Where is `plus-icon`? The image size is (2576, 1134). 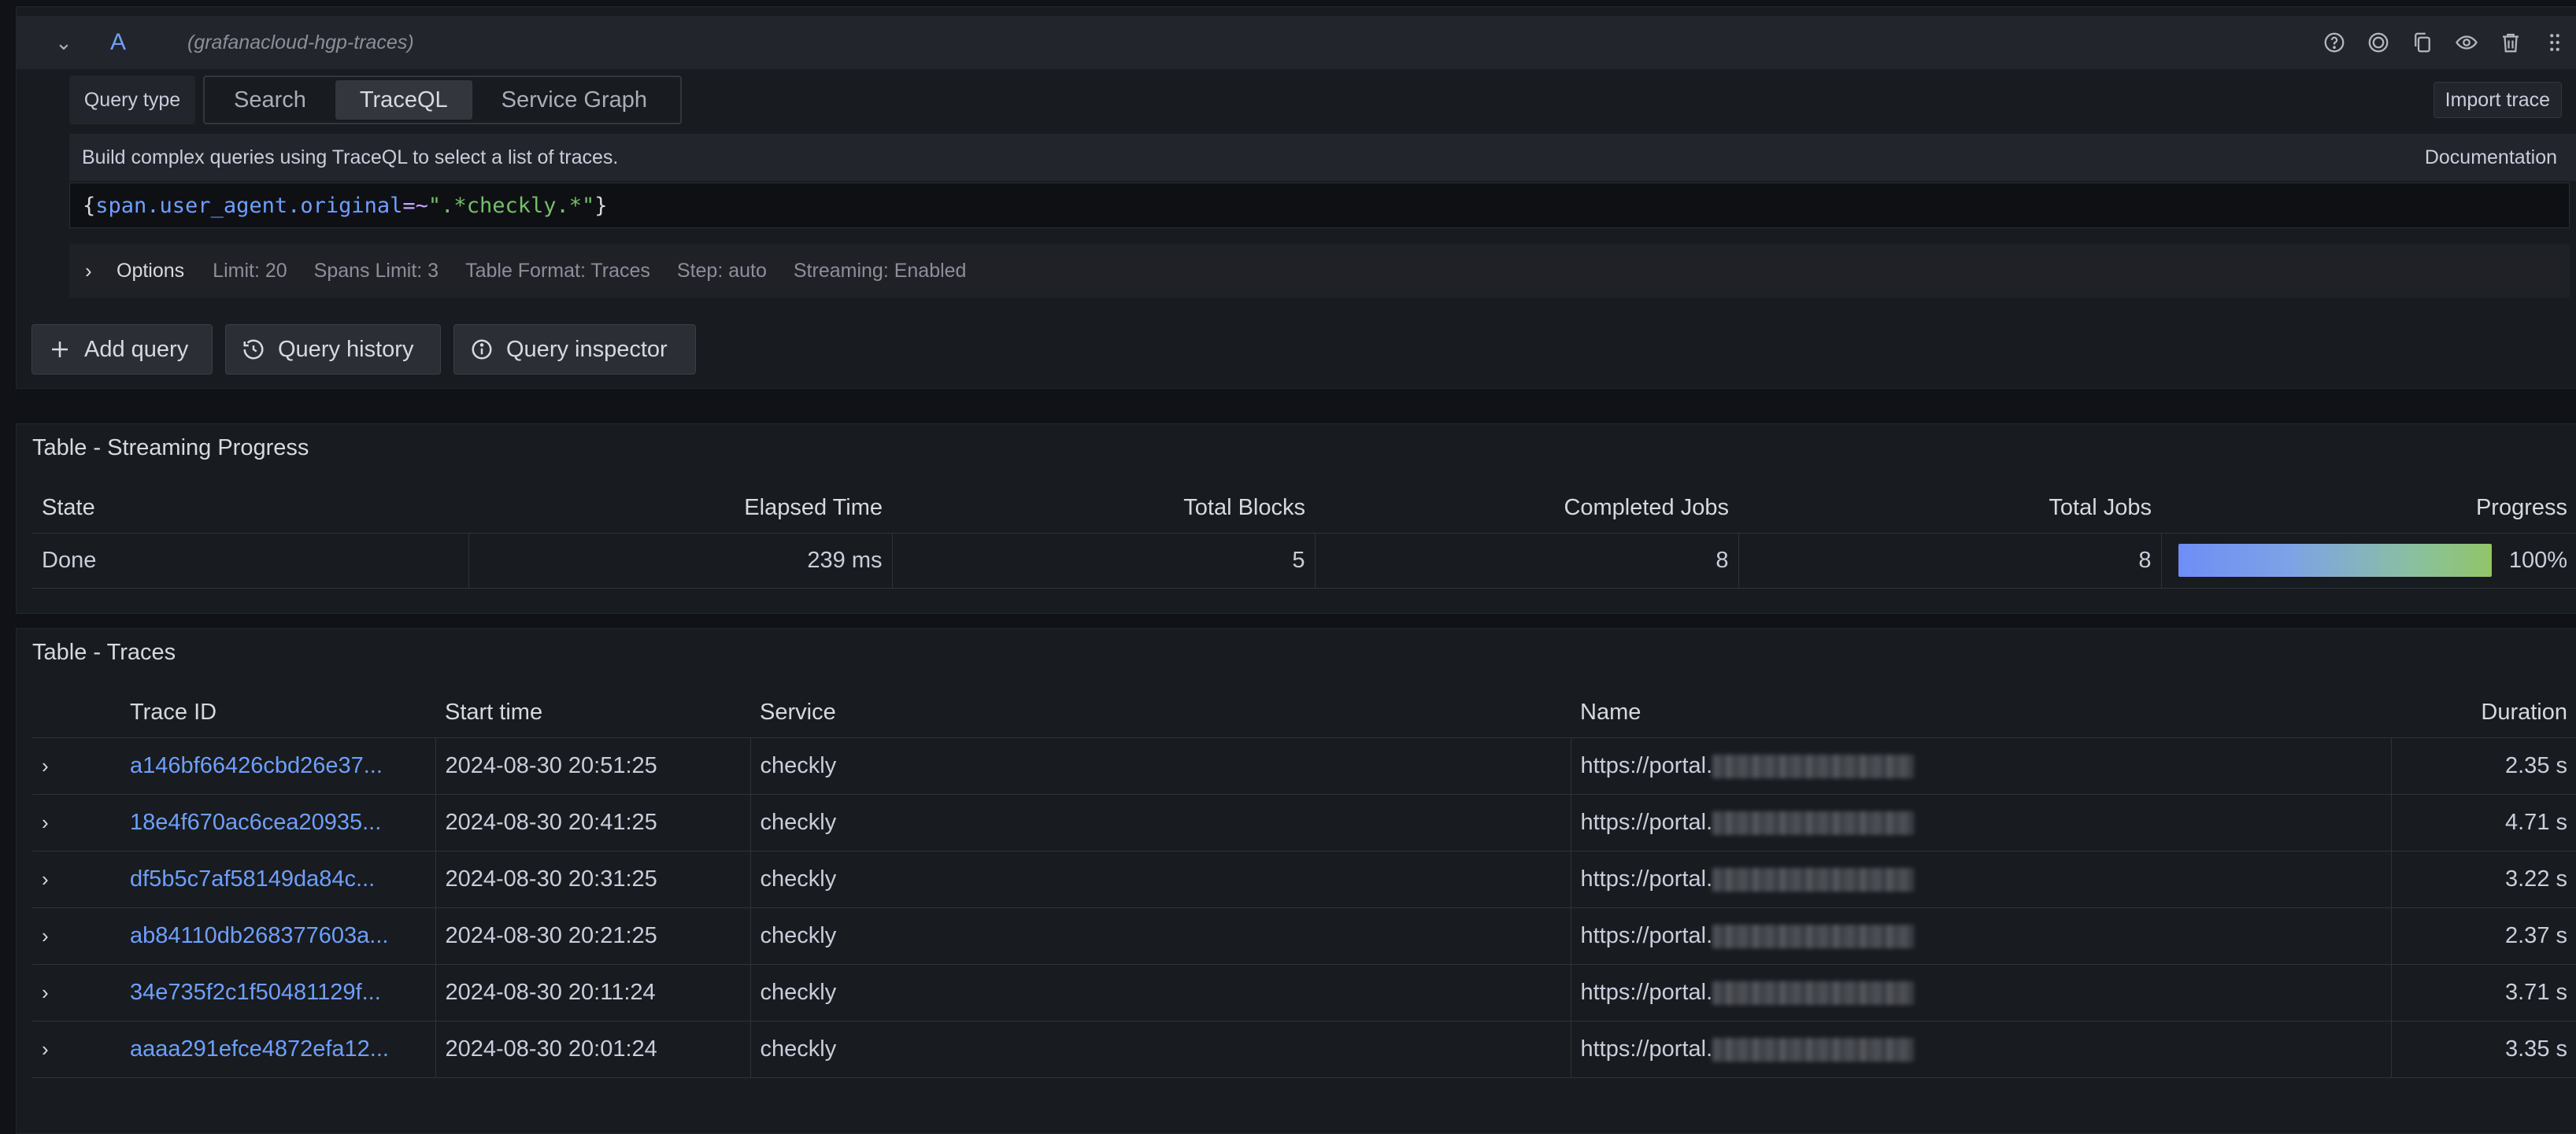 plus-icon is located at coordinates (60, 349).